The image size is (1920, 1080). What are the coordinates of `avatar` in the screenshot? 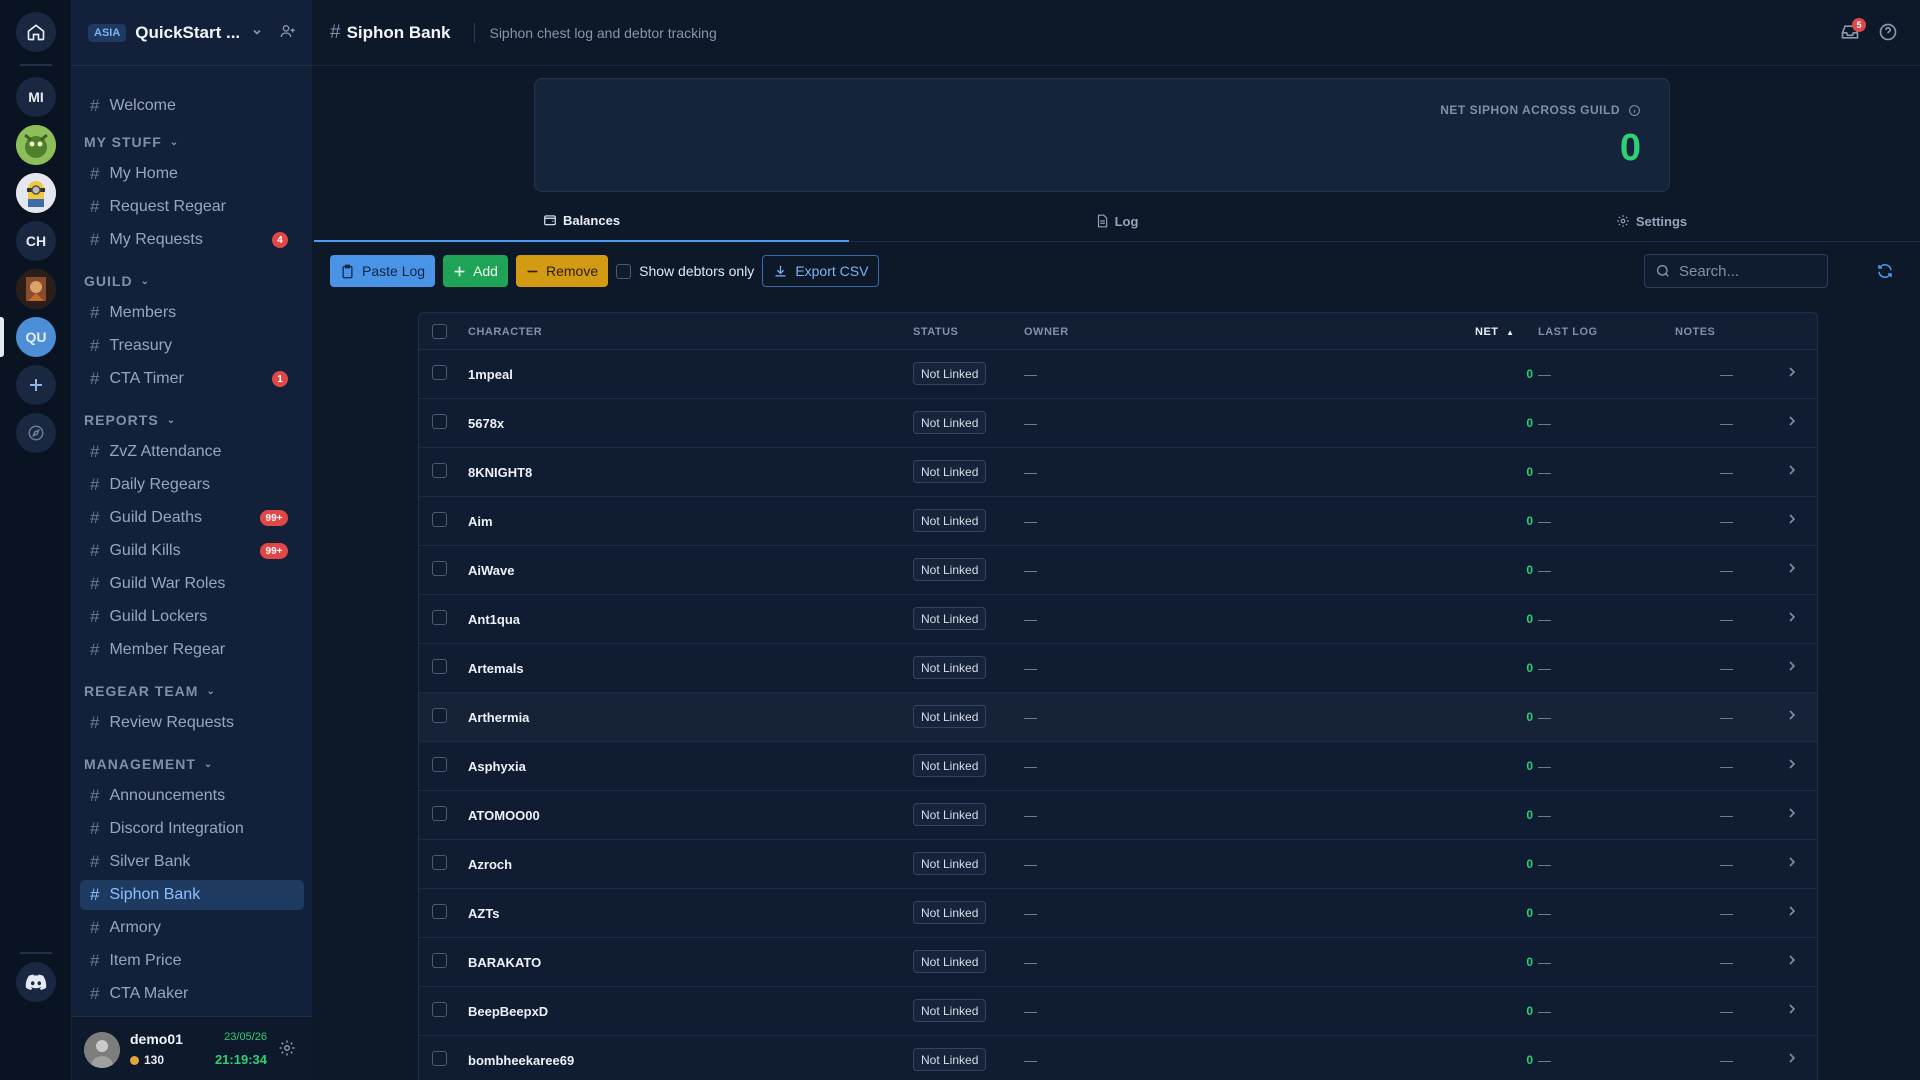 It's located at (102, 1050).